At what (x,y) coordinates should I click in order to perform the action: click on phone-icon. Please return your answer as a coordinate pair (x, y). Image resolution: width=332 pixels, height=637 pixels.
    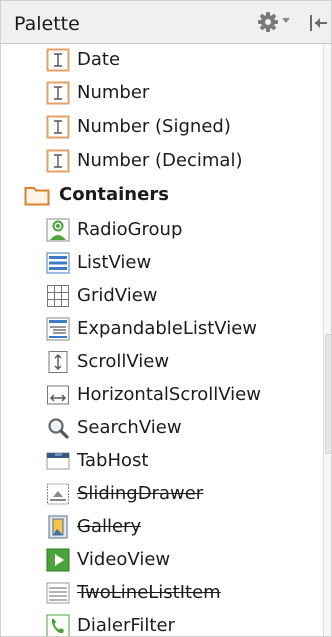
    Looking at the image, I should click on (58, 625).